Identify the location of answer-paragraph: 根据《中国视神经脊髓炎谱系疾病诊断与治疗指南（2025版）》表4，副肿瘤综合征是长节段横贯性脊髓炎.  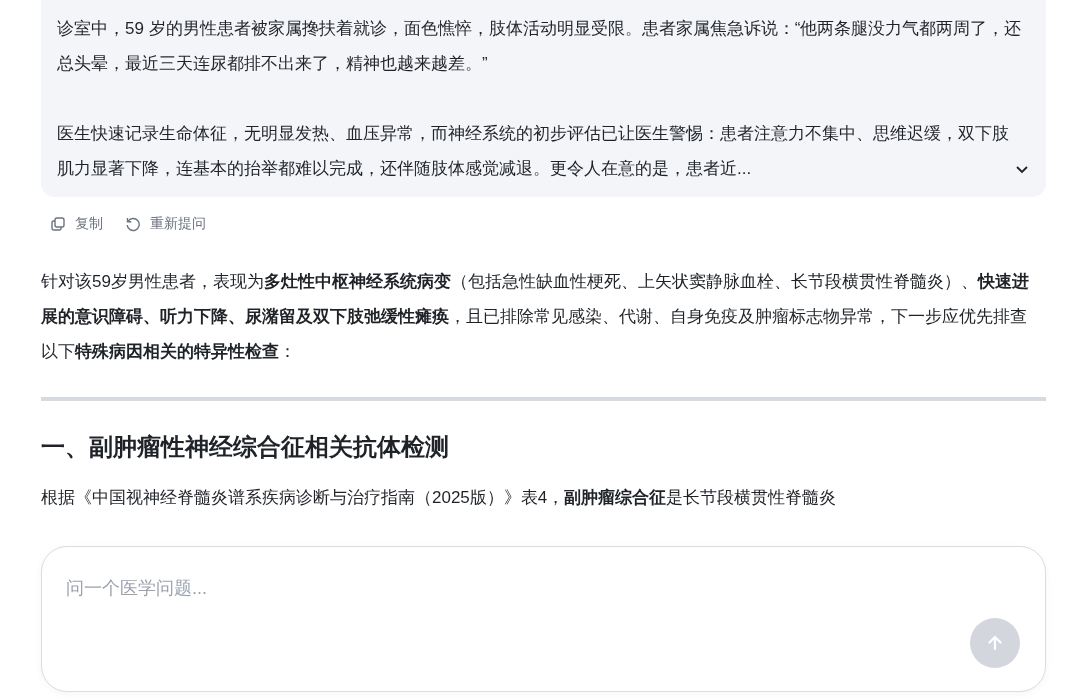
(439, 498).